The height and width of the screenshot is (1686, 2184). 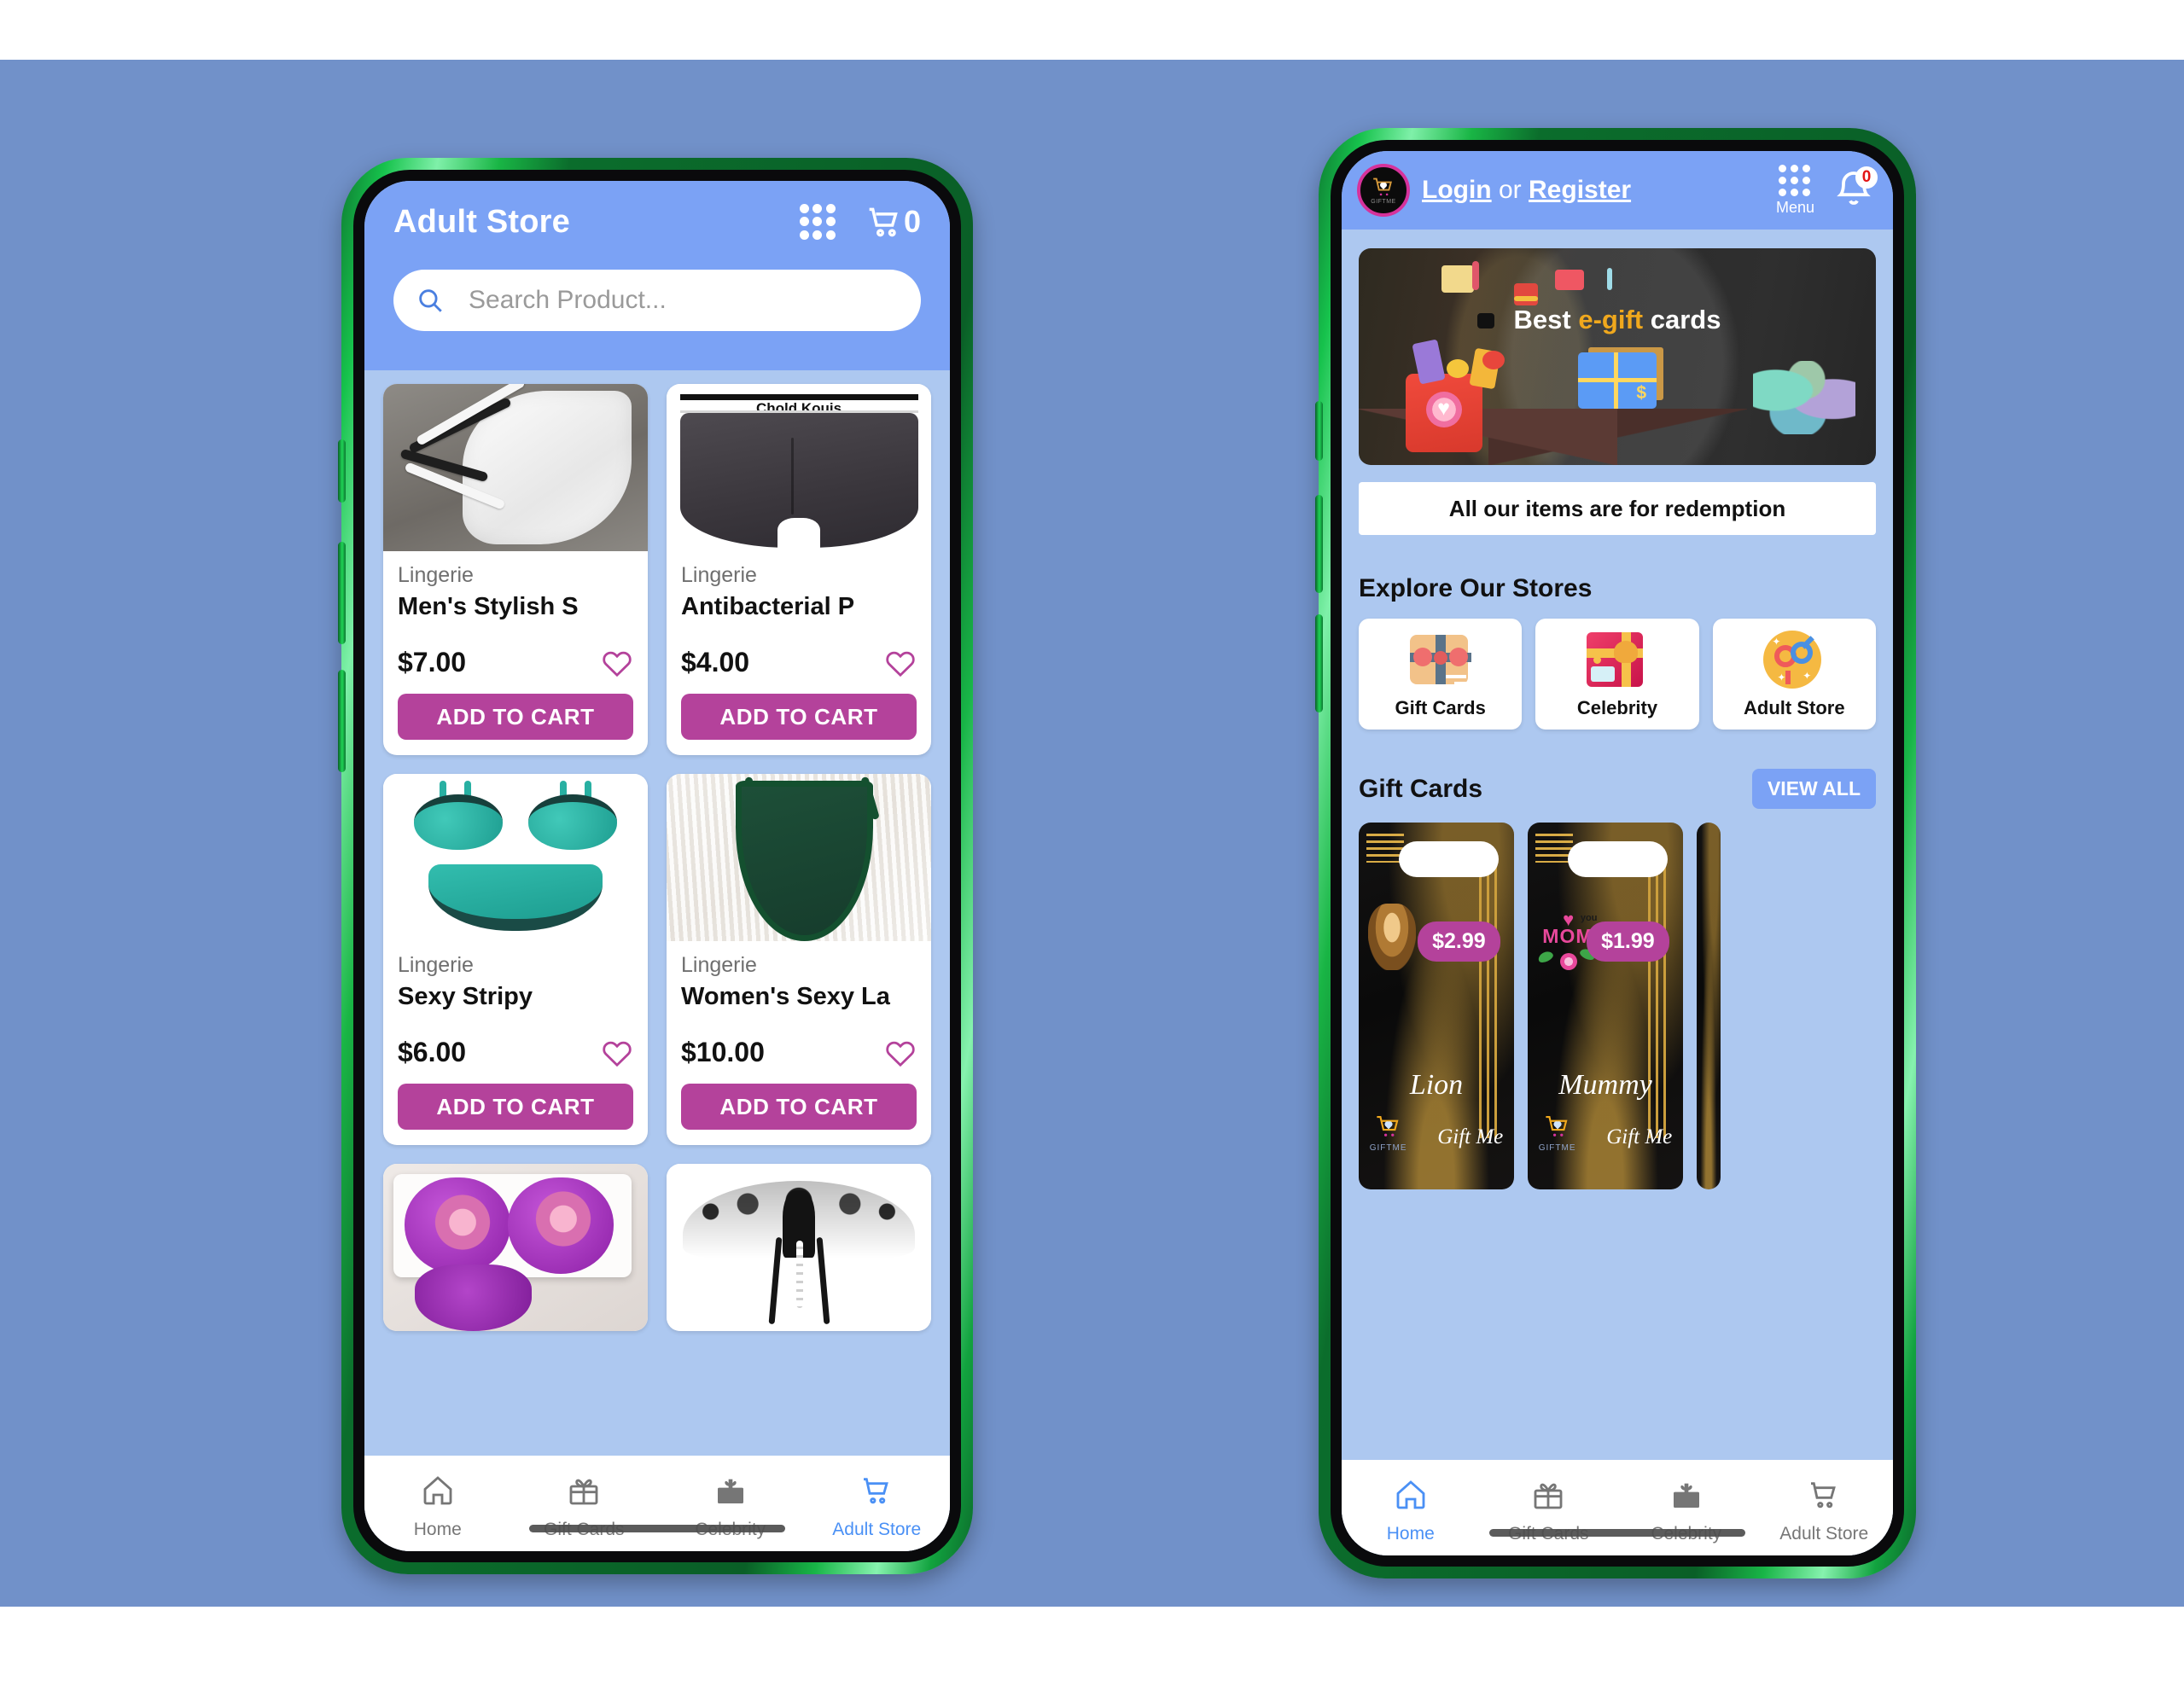 I want to click on store-card-adult-store: ✦ ✦ ✦ Adult Store, so click(x=1794, y=675).